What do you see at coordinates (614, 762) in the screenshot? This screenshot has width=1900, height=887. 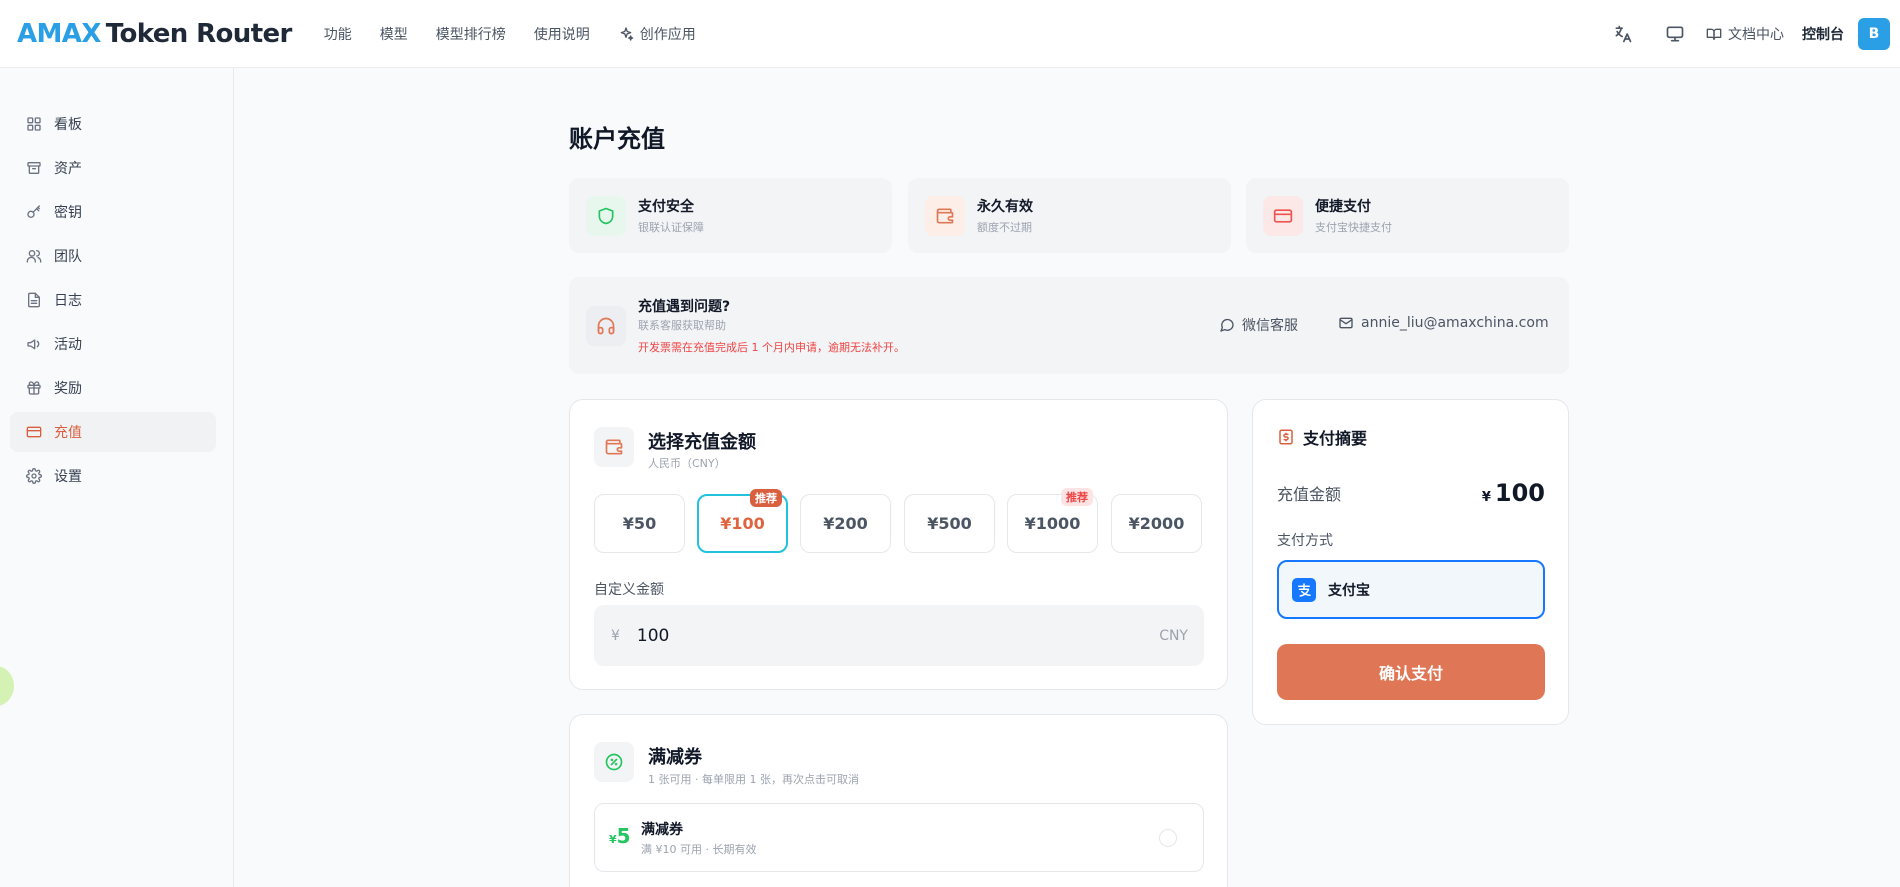 I see `discount-icon` at bounding box center [614, 762].